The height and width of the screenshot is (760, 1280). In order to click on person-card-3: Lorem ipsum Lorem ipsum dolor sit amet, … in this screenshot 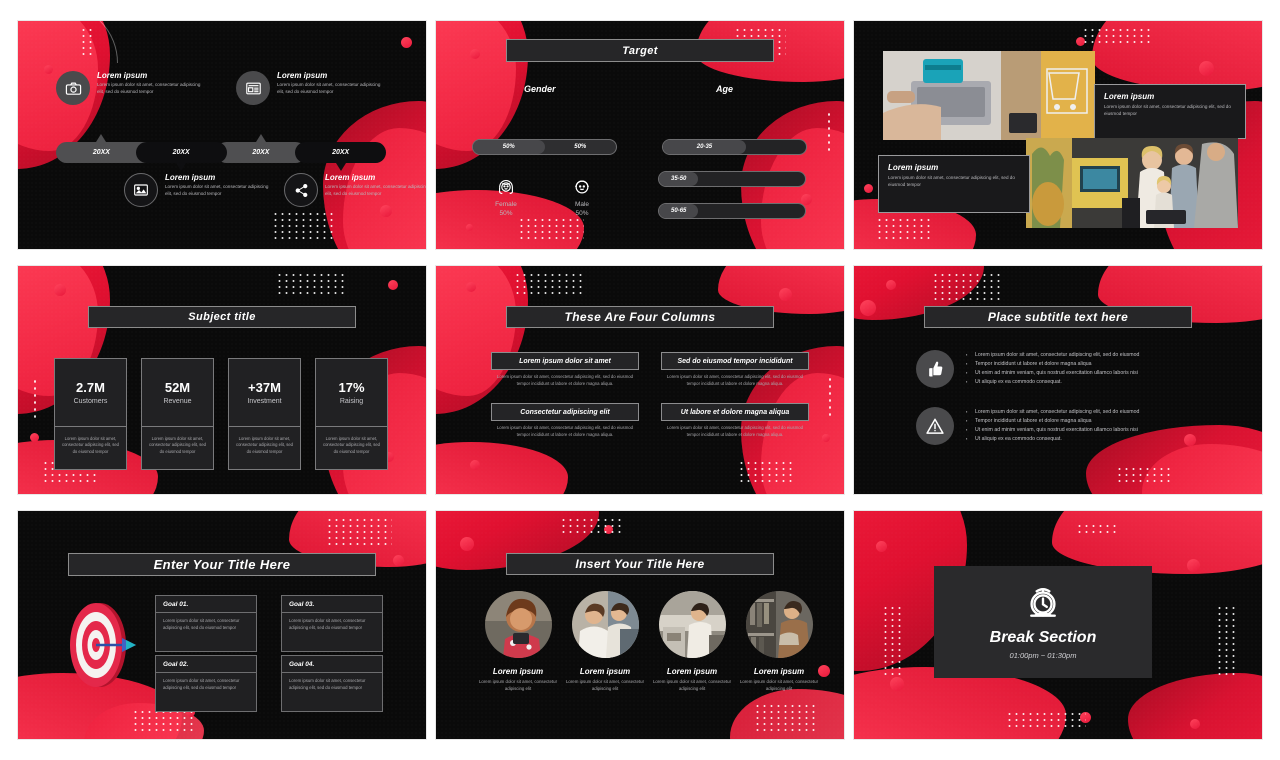, I will do `click(692, 641)`.